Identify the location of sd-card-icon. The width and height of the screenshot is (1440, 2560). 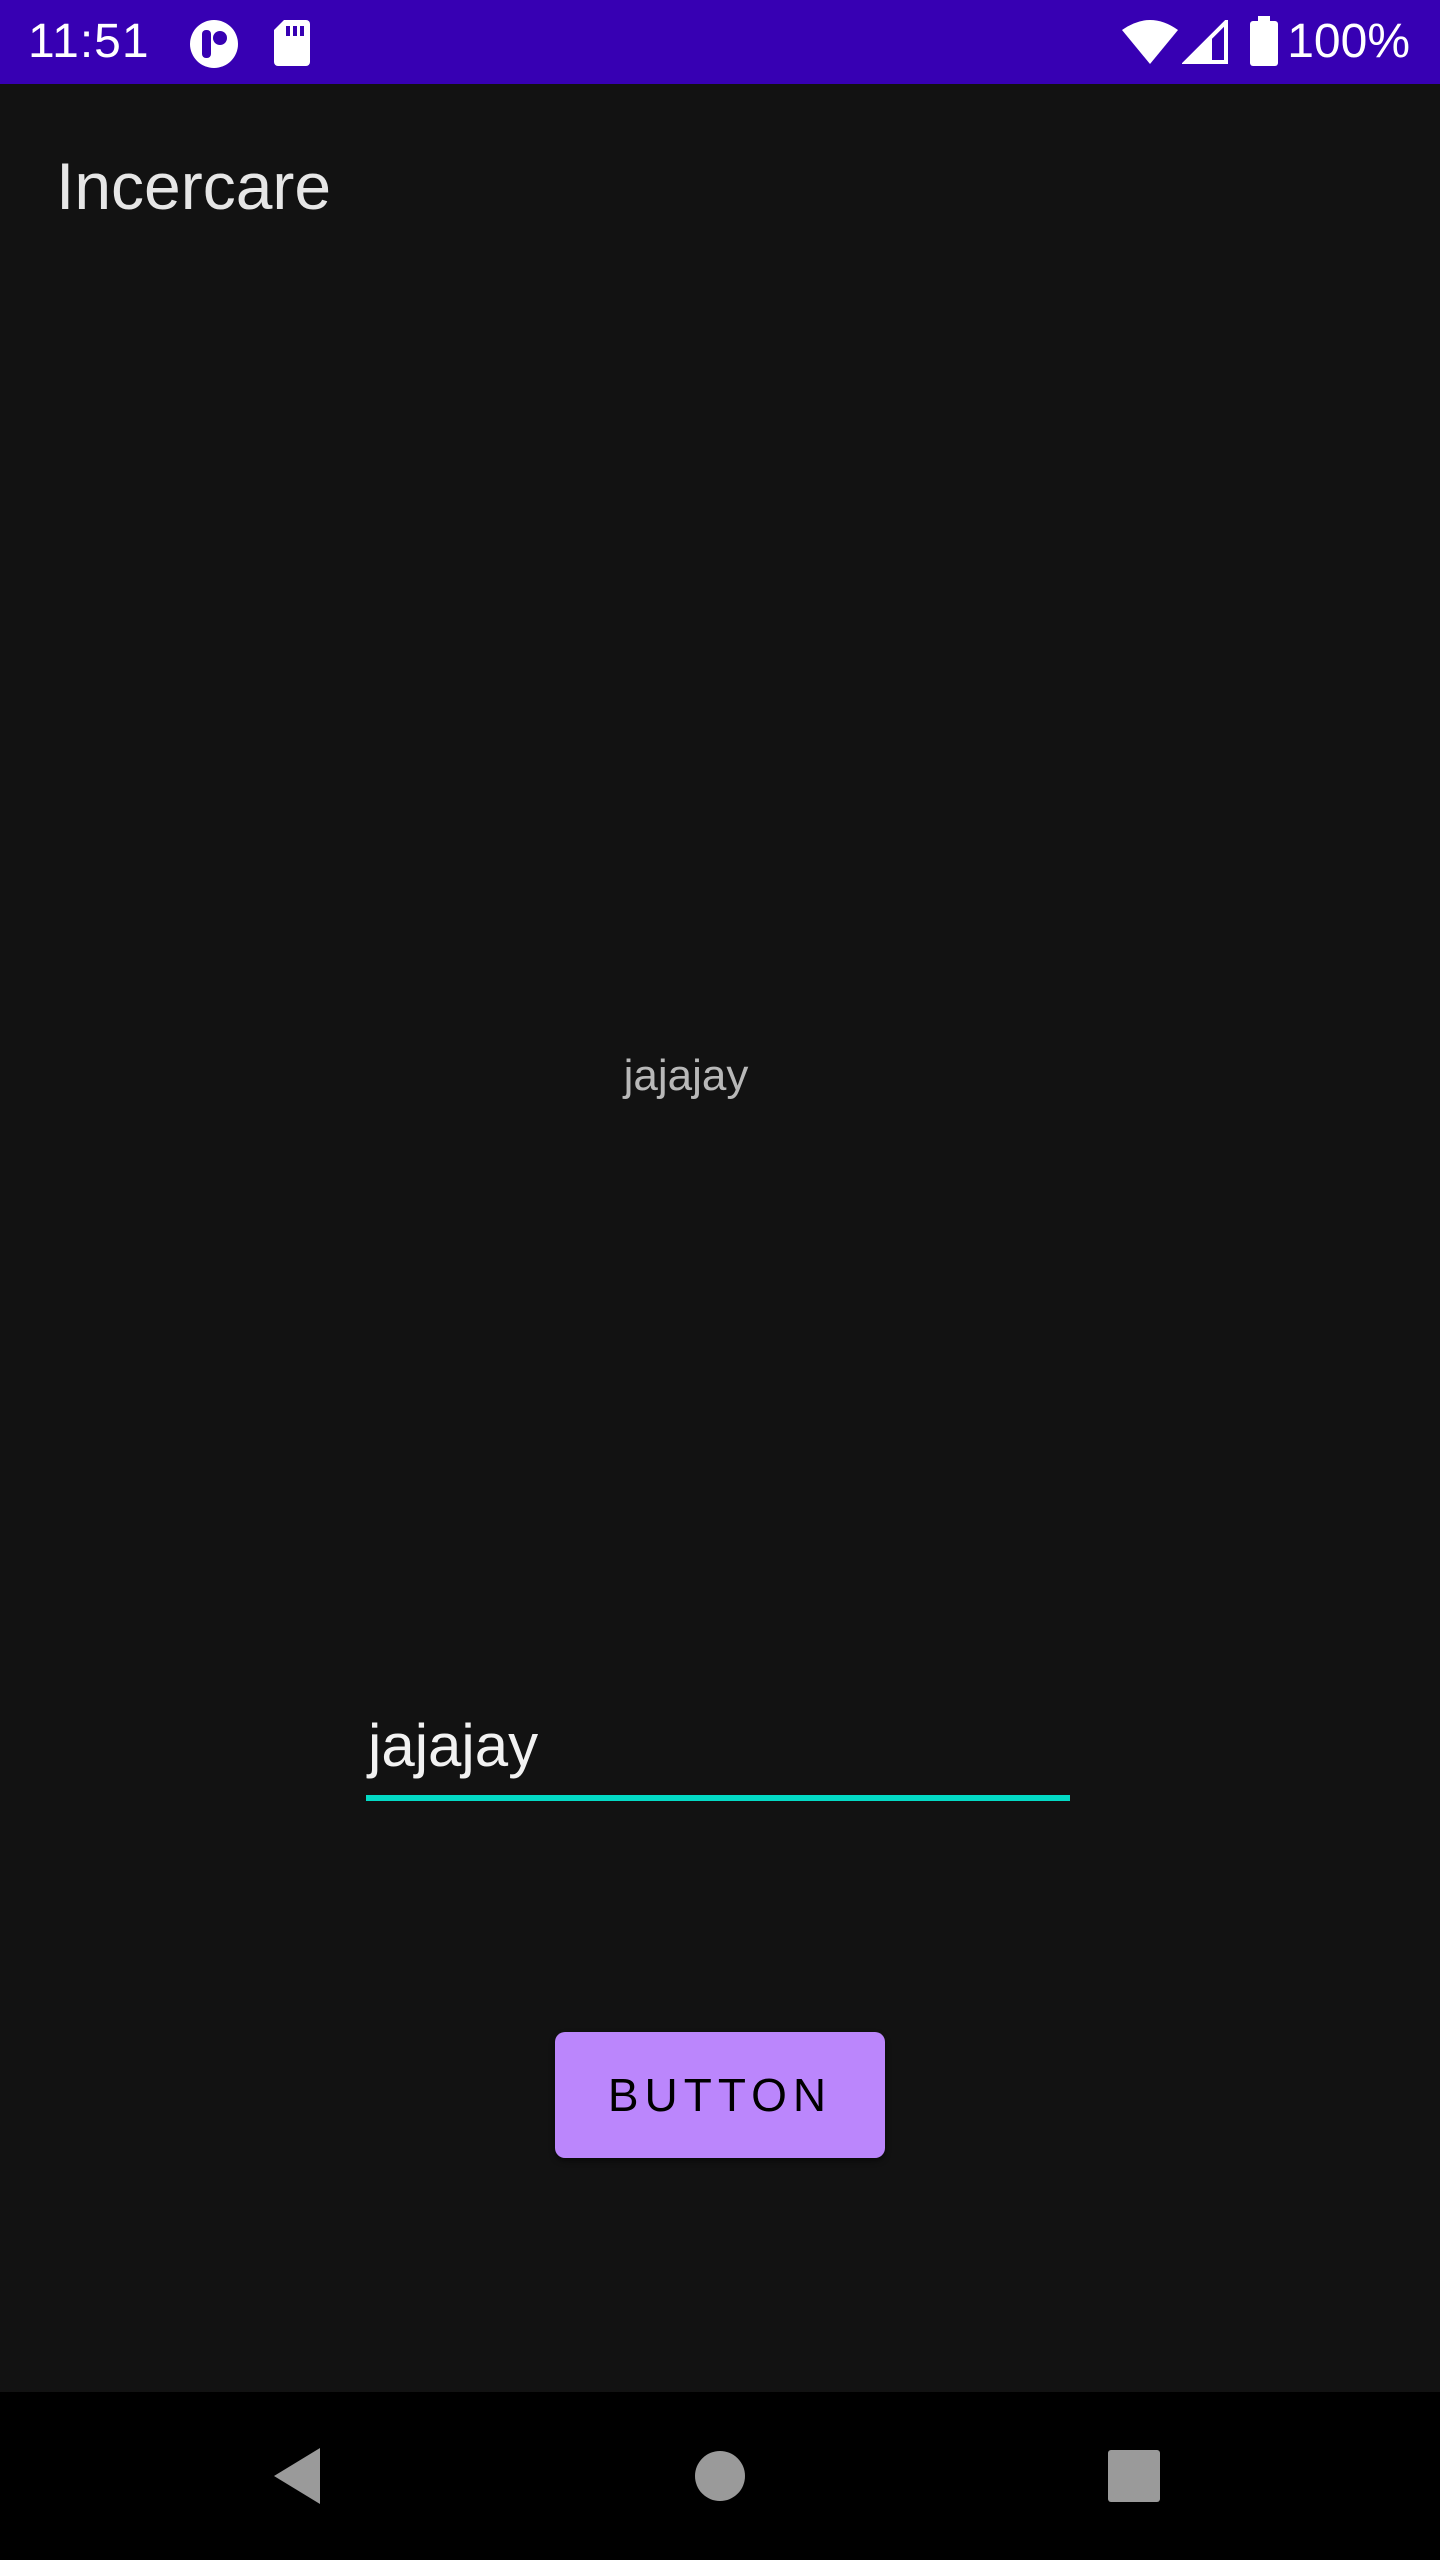
(292, 44).